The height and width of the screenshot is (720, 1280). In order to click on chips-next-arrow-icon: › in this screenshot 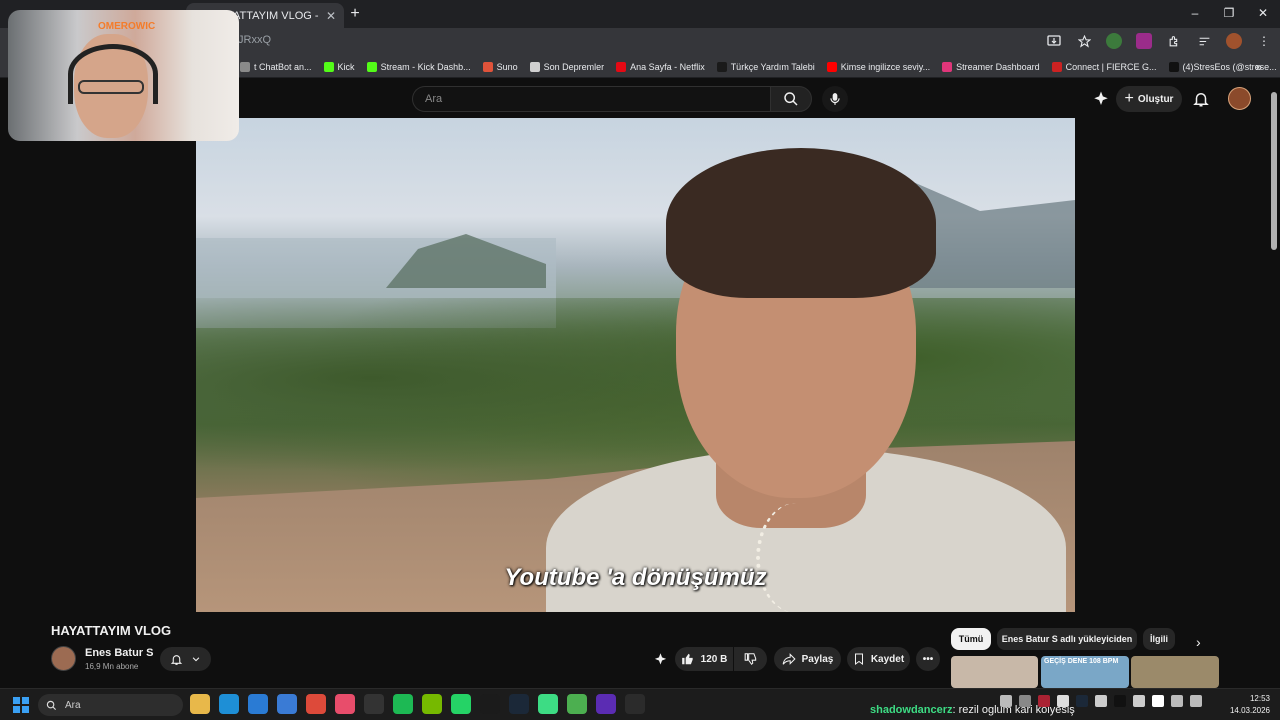, I will do `click(1198, 642)`.